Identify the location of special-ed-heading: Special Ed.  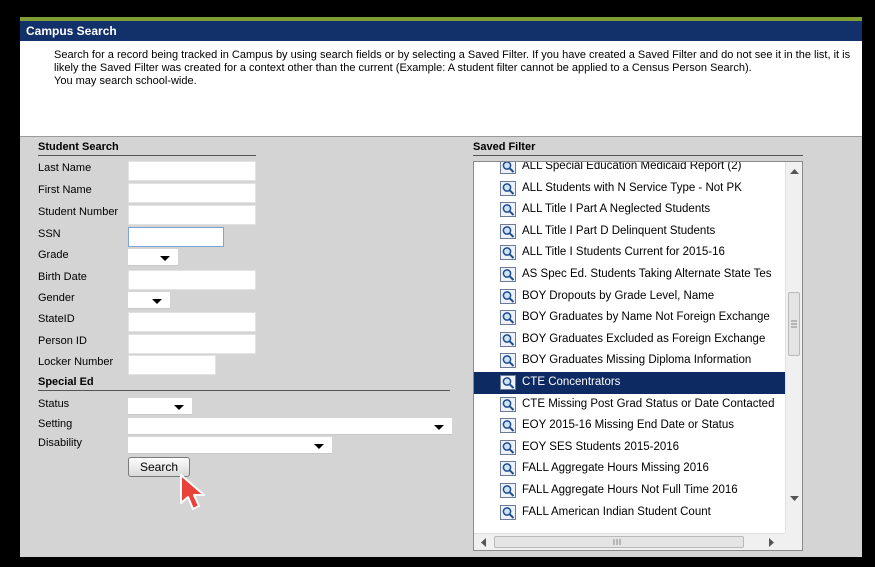
(244, 383).